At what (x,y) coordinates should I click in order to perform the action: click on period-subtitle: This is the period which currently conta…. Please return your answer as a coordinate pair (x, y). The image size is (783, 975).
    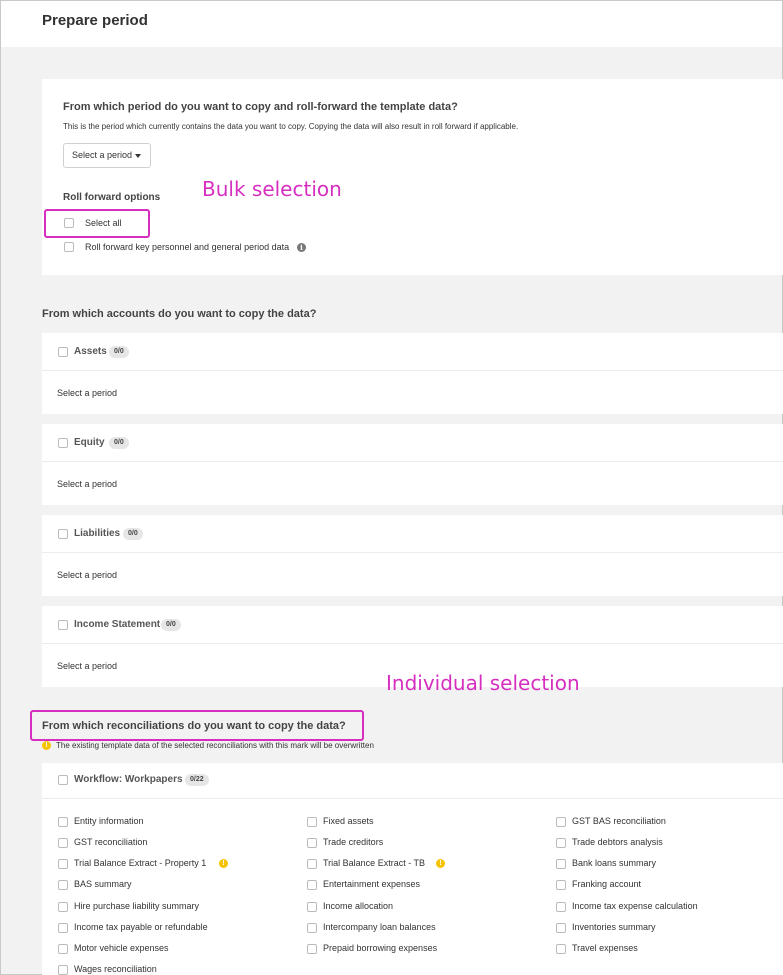
    Looking at the image, I should click on (291, 126).